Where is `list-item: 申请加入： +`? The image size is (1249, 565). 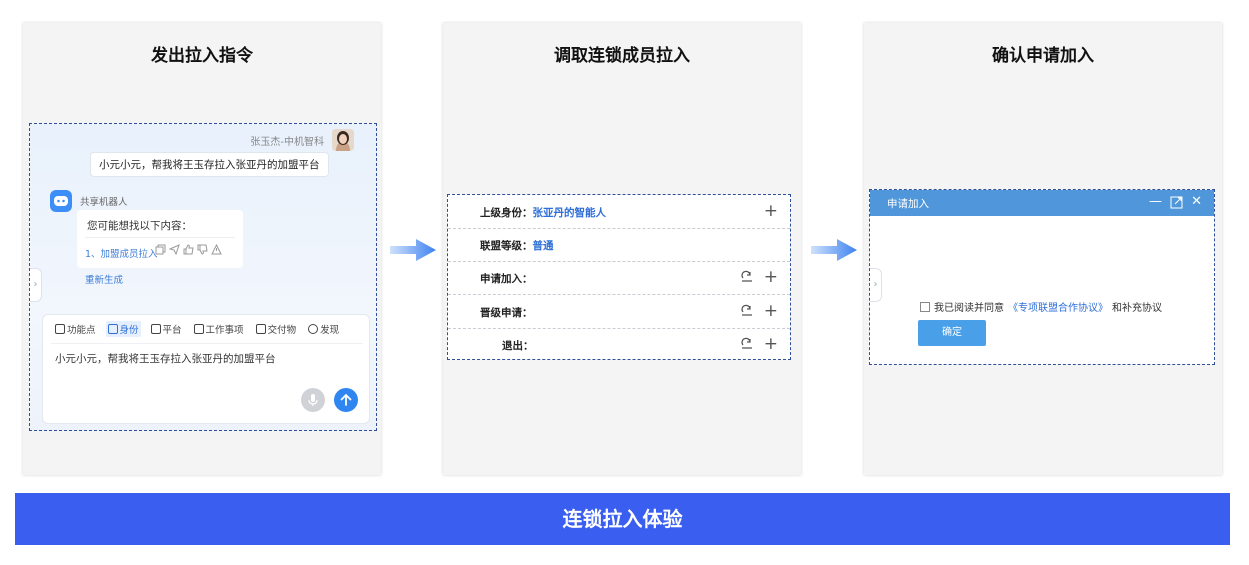 list-item: 申请加入： + is located at coordinates (619, 278).